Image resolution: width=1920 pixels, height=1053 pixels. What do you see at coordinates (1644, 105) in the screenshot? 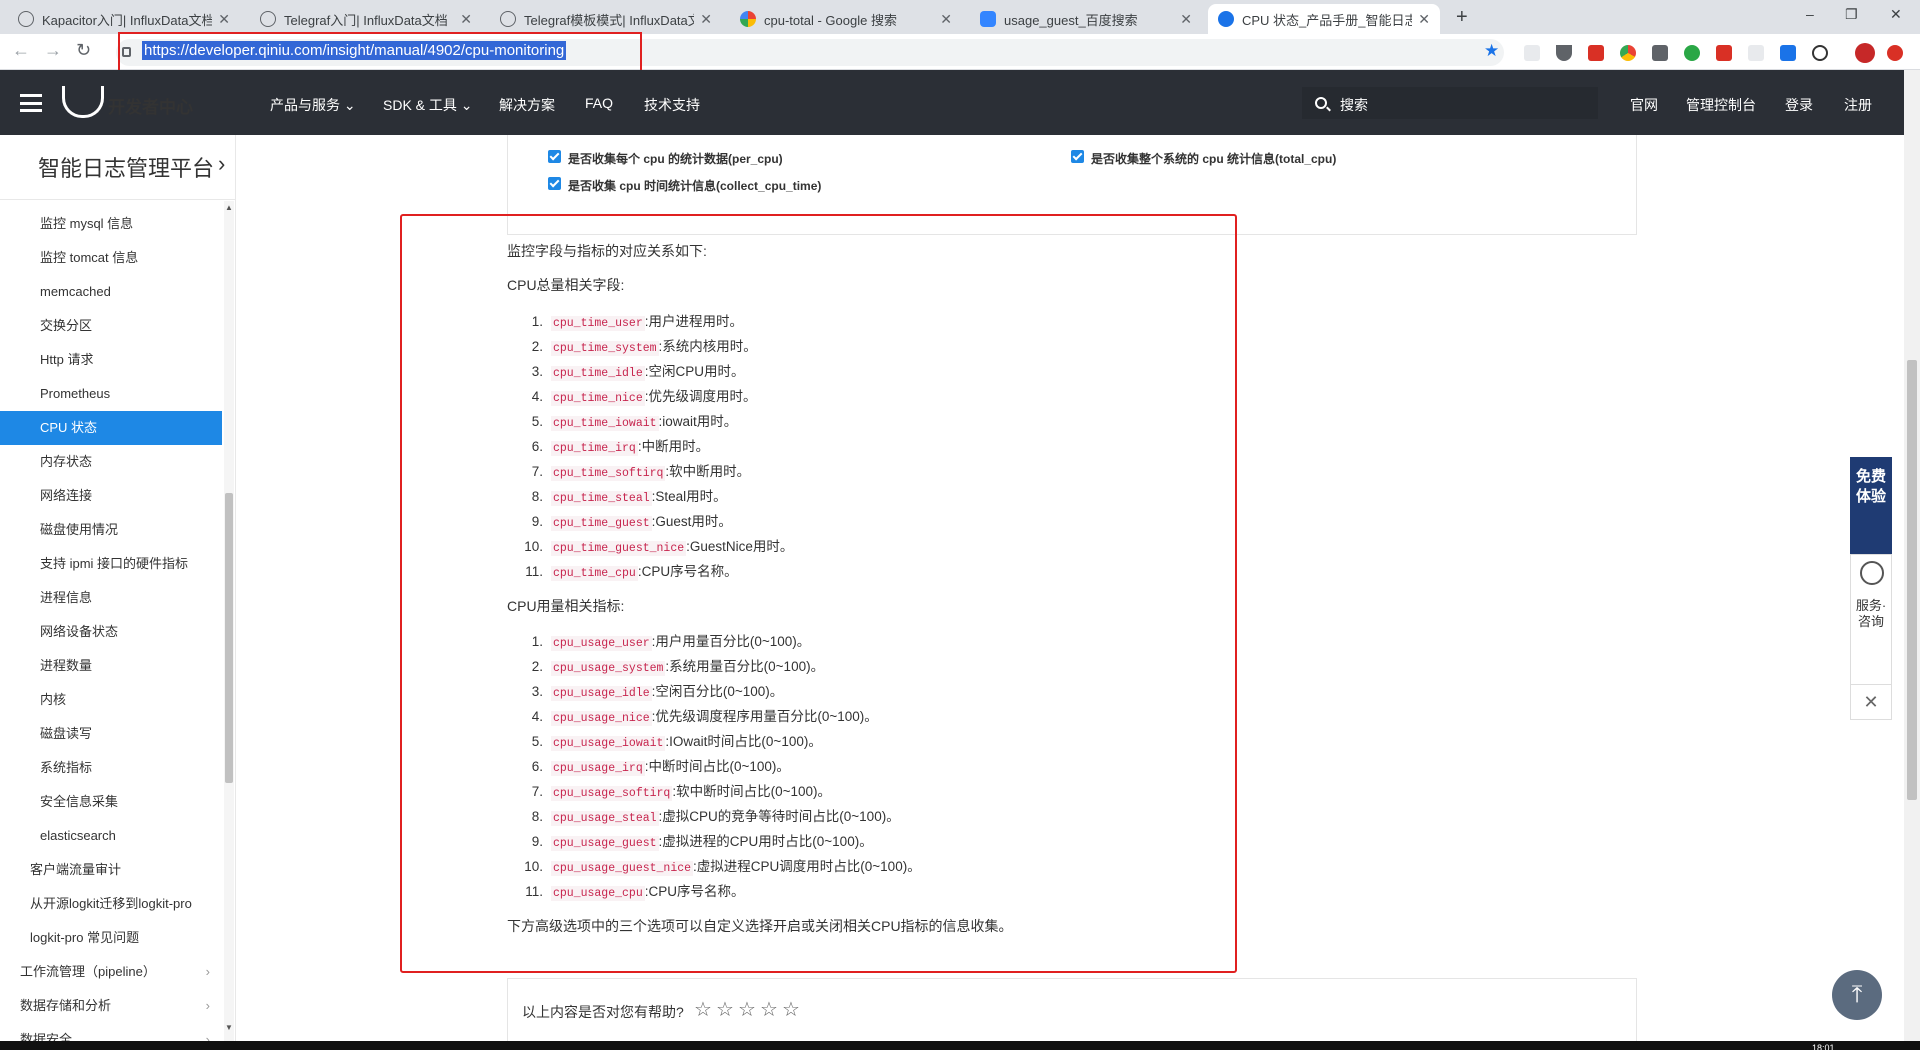
I see `link-official-site: 官网` at bounding box center [1644, 105].